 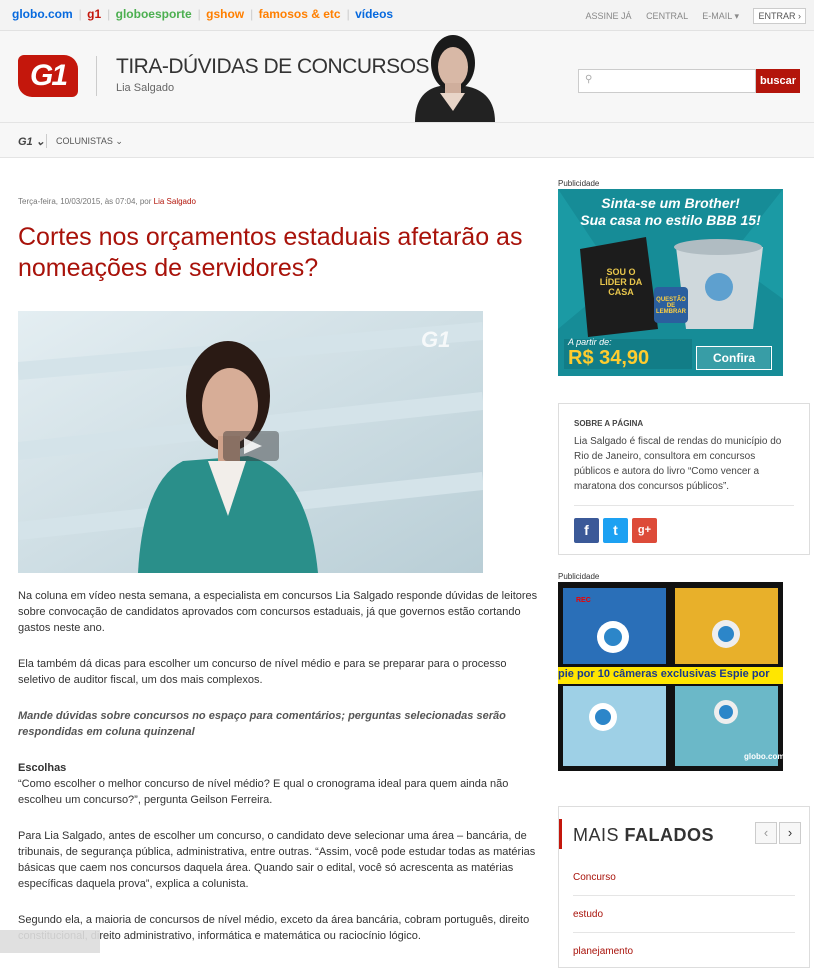 What do you see at coordinates (615, 530) in the screenshot?
I see `twitter-icon: t` at bounding box center [615, 530].